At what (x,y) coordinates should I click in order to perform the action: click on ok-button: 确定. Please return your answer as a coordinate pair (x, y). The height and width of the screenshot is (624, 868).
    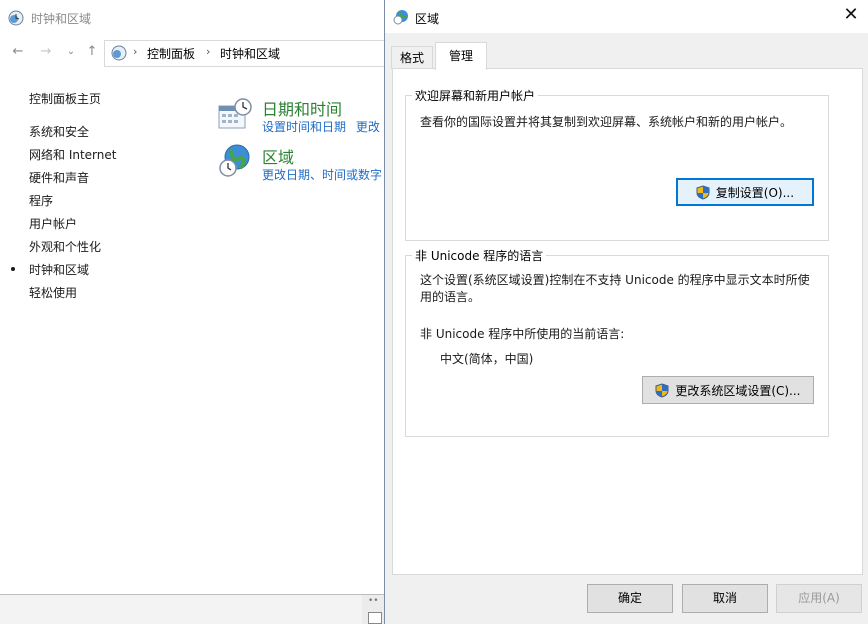
    Looking at the image, I should click on (630, 598).